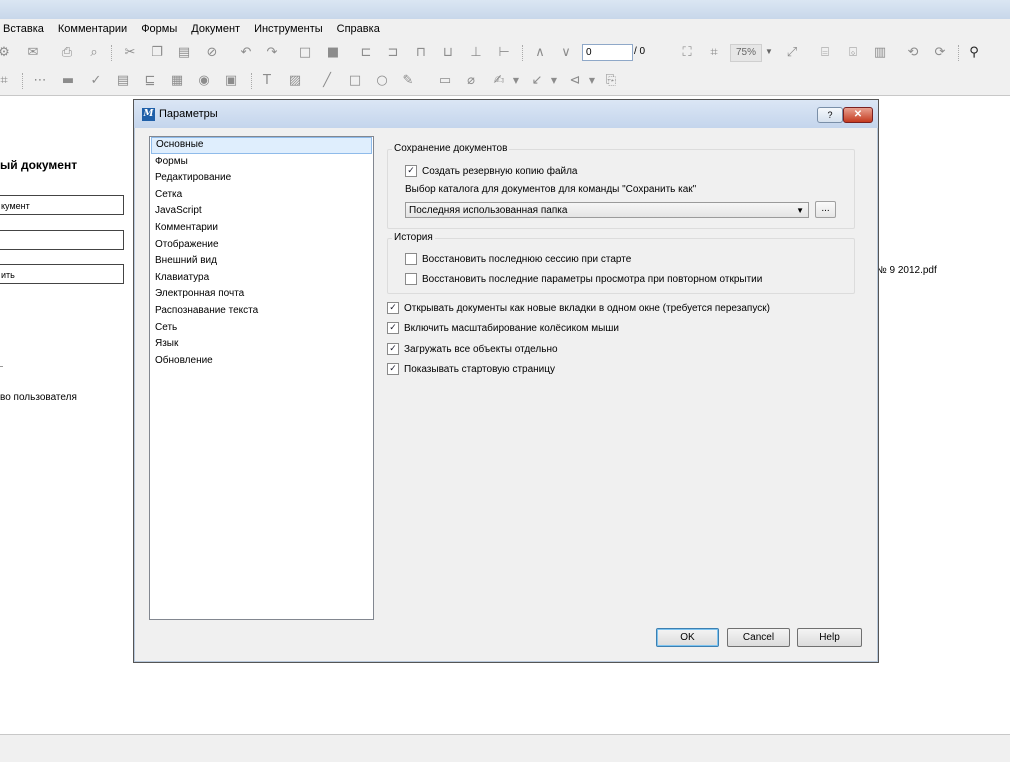 The width and height of the screenshot is (1010, 762). I want to click on category-ocr: Распознавание текста, so click(261, 311).